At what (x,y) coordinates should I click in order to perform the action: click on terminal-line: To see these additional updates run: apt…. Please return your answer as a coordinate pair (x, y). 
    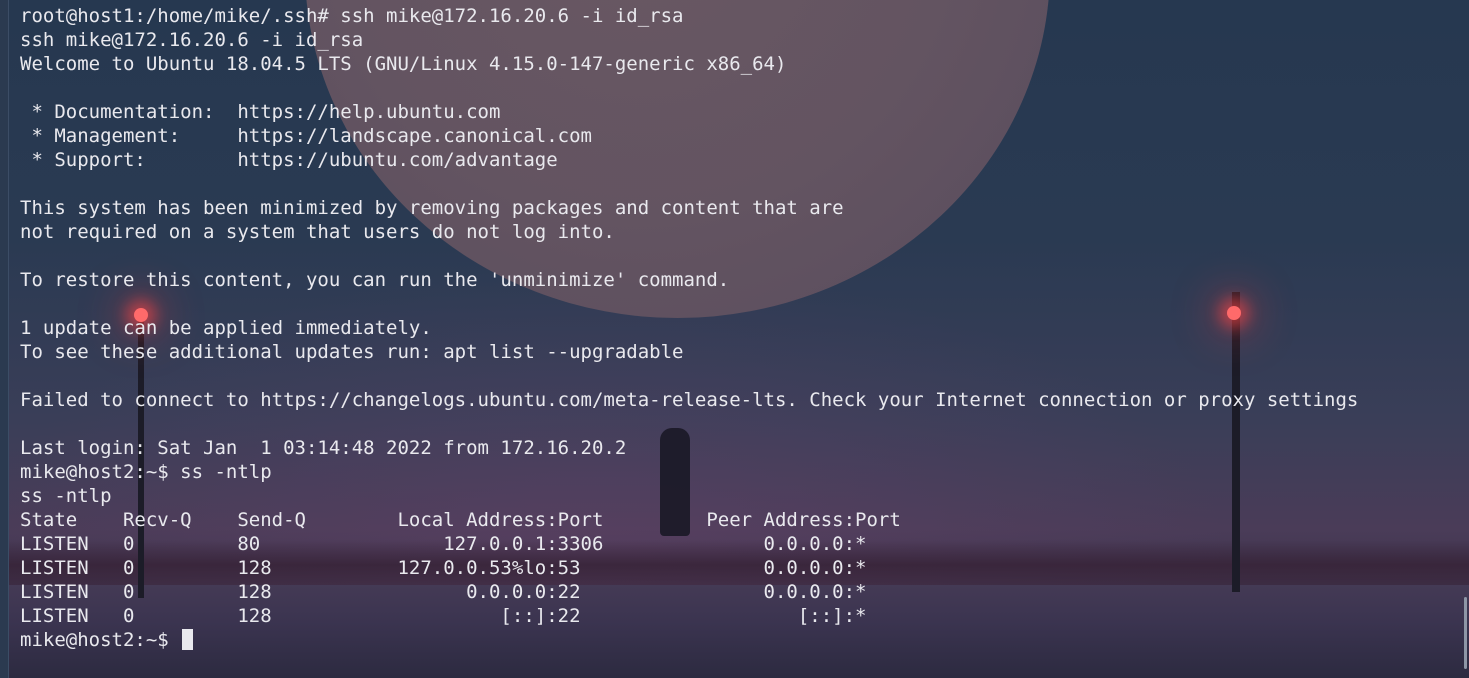
    Looking at the image, I should click on (352, 352).